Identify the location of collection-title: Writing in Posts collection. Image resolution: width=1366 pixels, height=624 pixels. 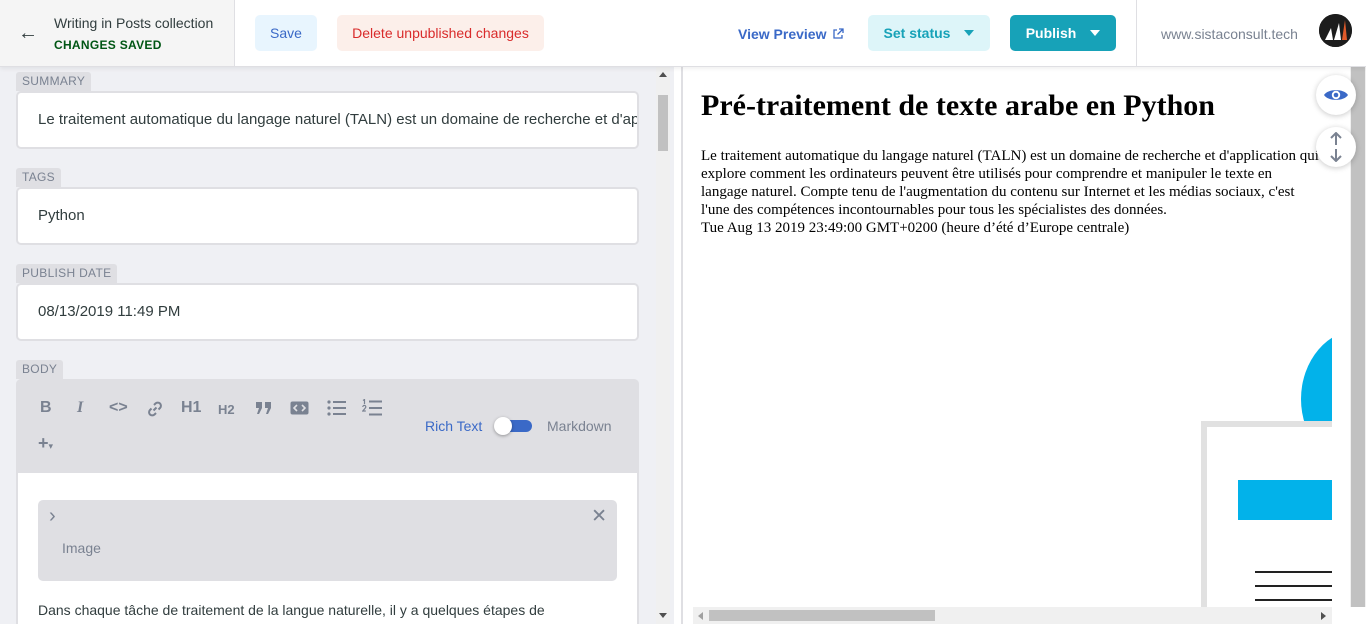
(134, 23).